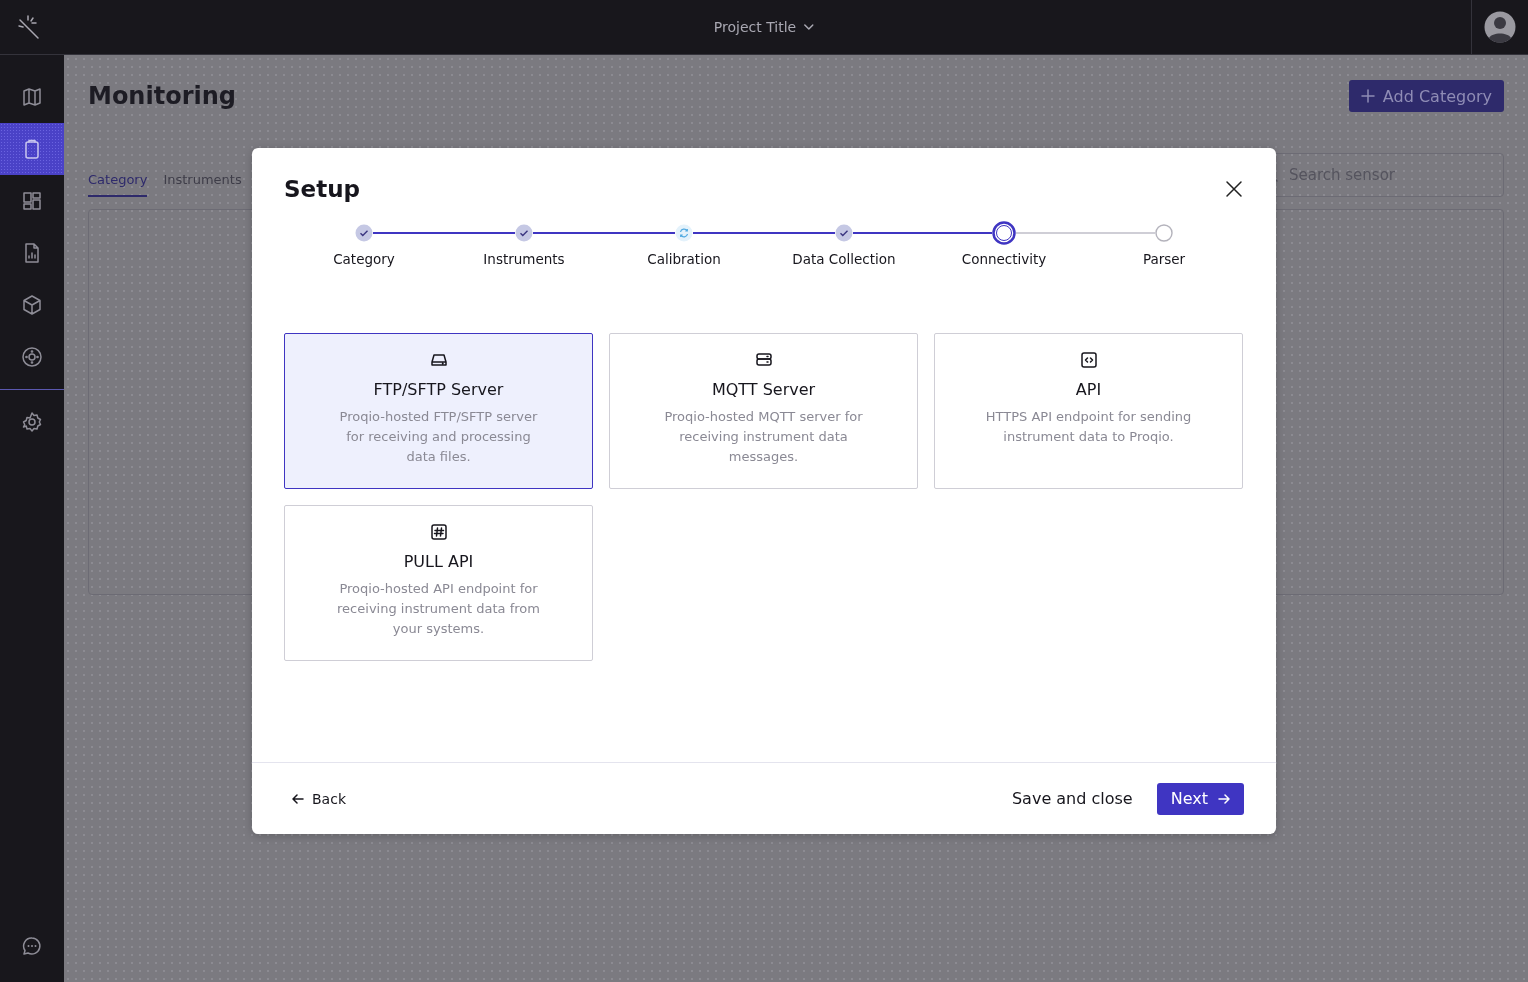 The image size is (1528, 982). What do you see at coordinates (1004, 259) in the screenshot?
I see `step-label: Connectivity` at bounding box center [1004, 259].